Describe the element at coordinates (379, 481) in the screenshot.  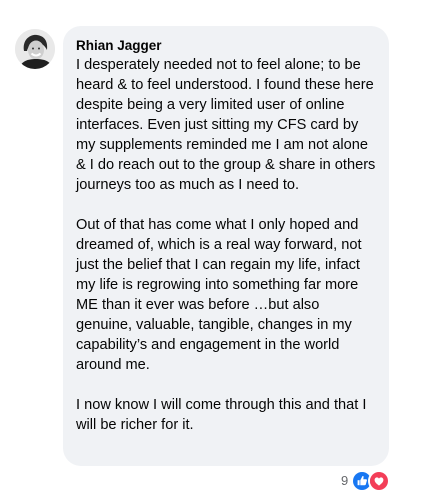
I see `love-icon` at that location.